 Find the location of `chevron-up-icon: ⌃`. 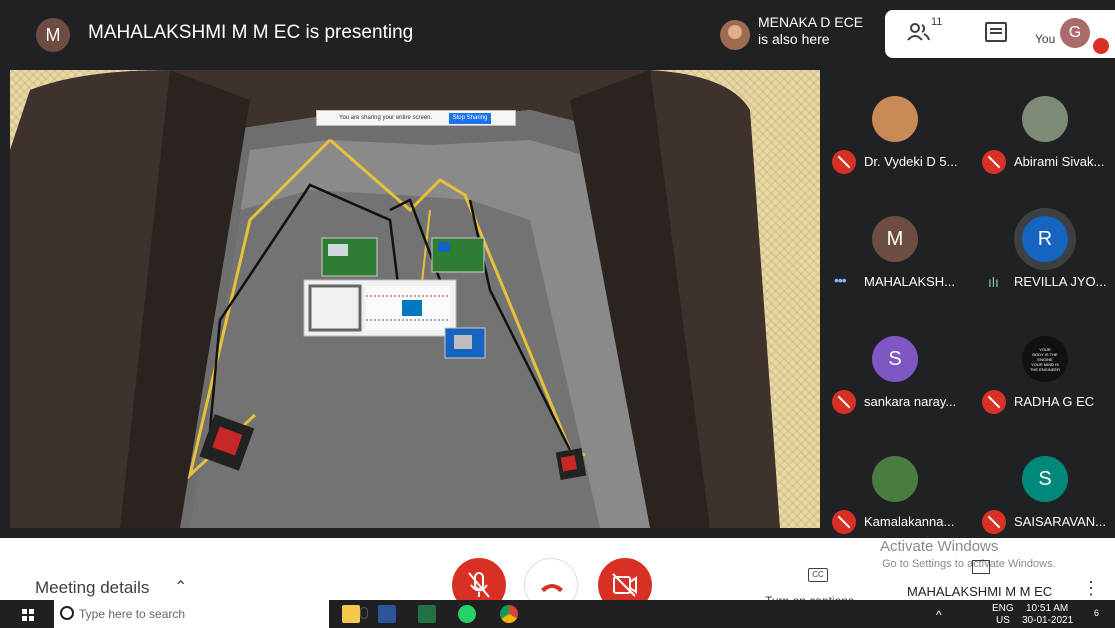

chevron-up-icon: ⌃ is located at coordinates (180, 587).